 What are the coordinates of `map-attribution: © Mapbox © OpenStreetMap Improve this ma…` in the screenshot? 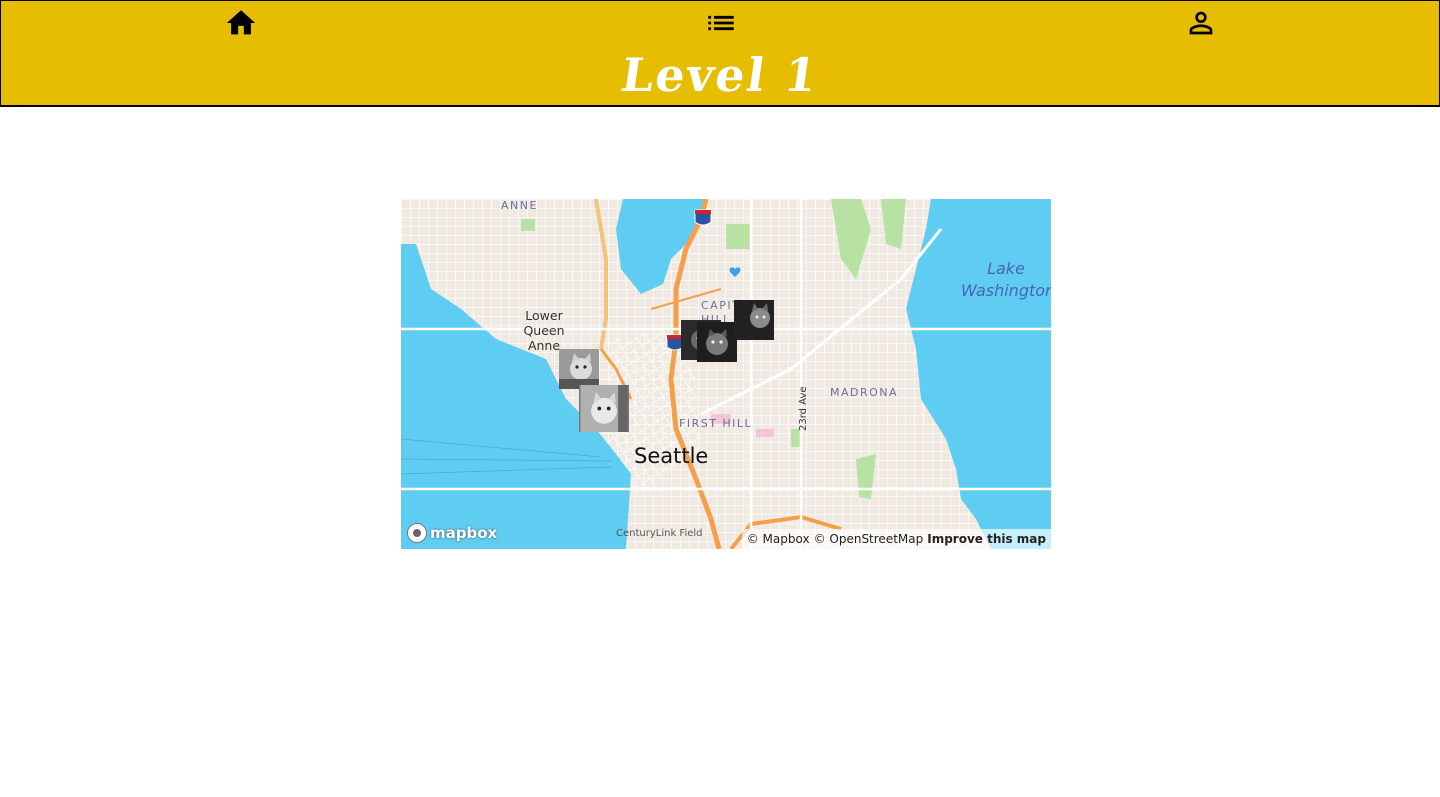 It's located at (896, 539).